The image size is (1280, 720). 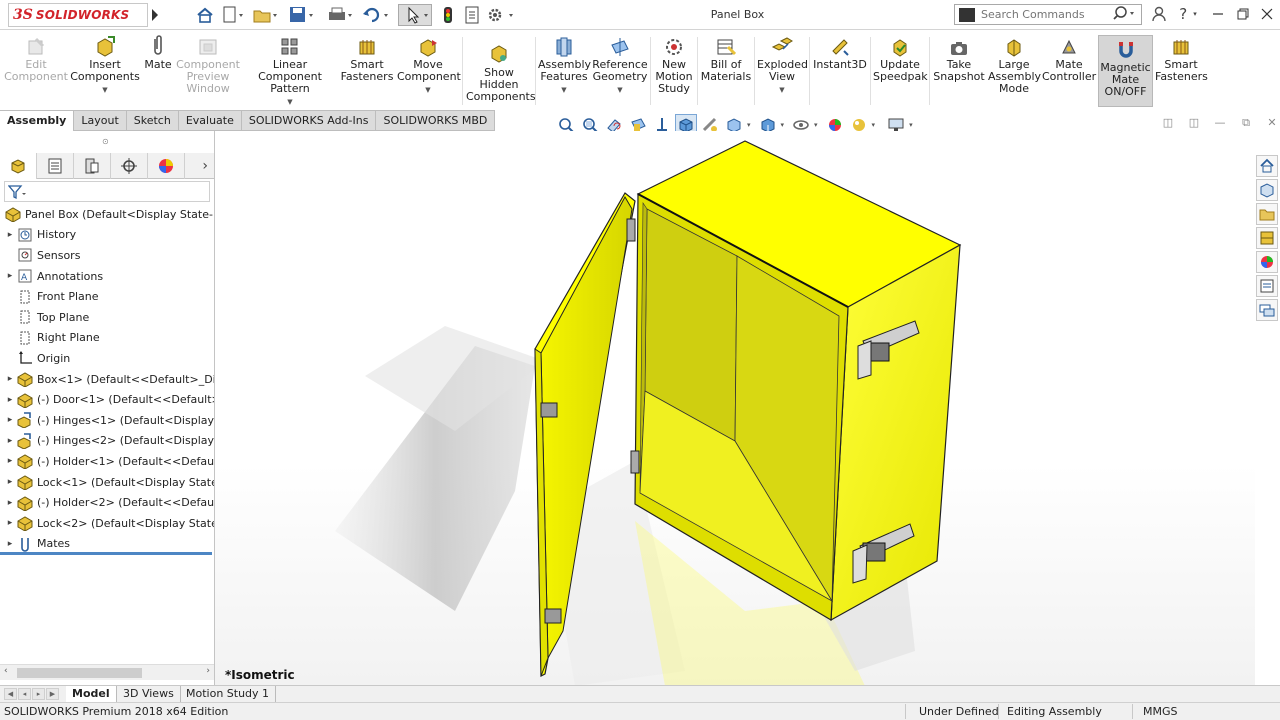 I want to click on user-icon, so click(x=1159, y=14).